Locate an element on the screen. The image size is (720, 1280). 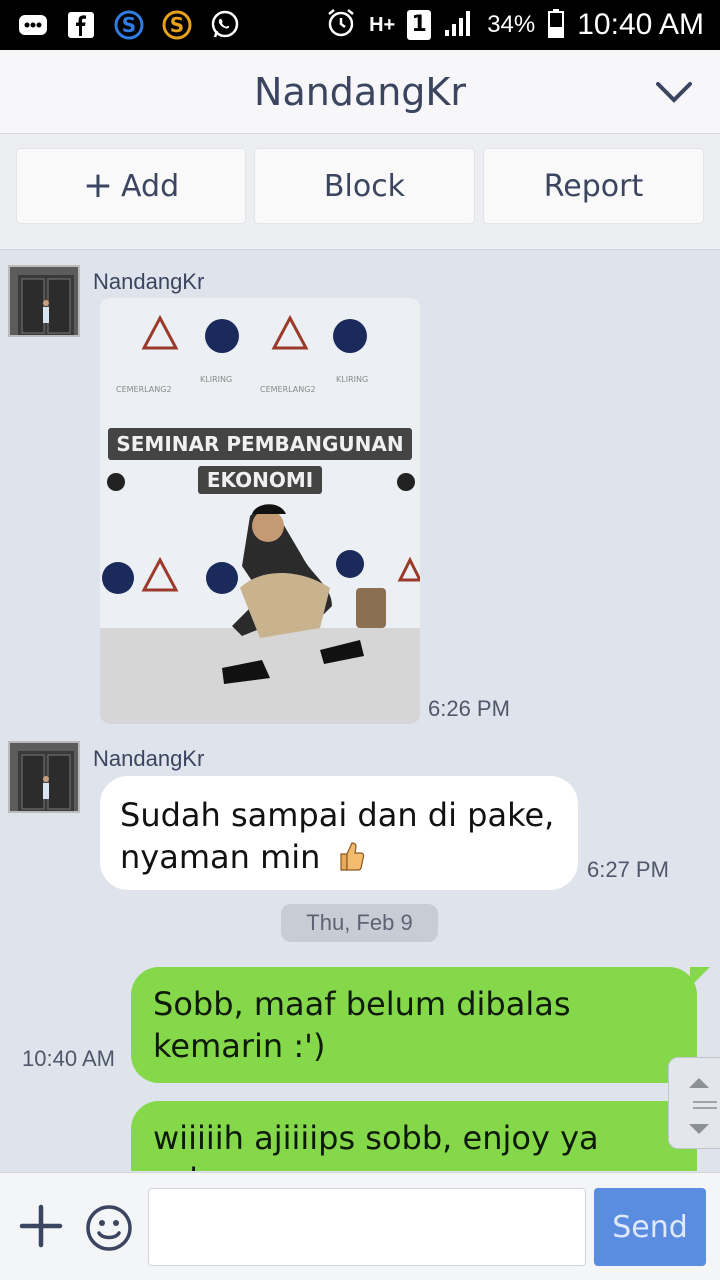
signal-icon is located at coordinates (459, 25).